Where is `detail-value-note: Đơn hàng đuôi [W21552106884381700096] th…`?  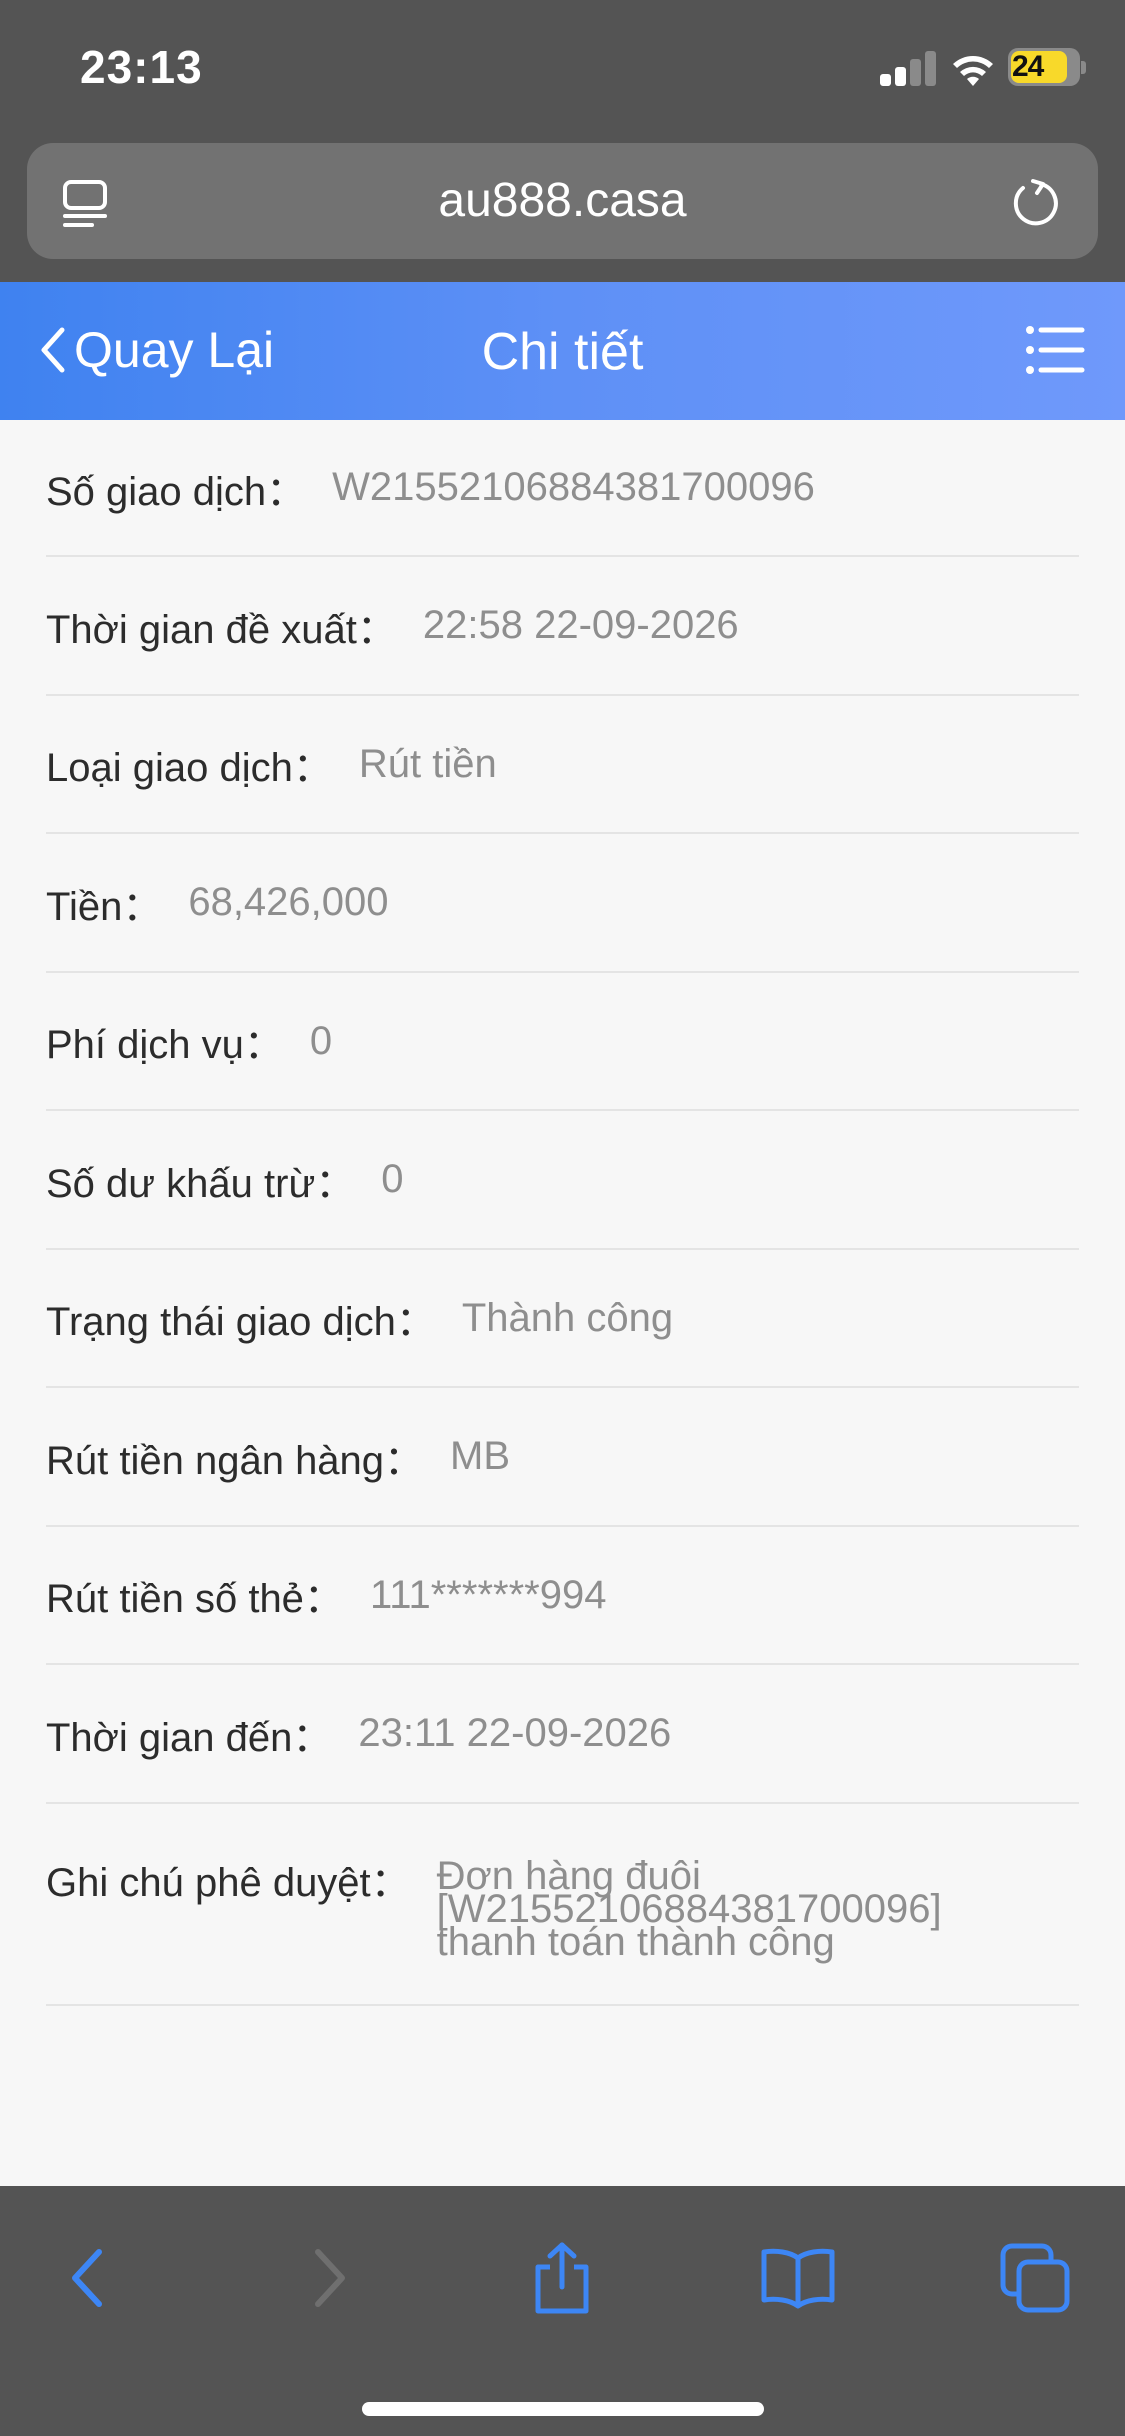
detail-value-note: Đơn hàng đuôi [W21552106884381700096] th… is located at coordinates (717, 1909).